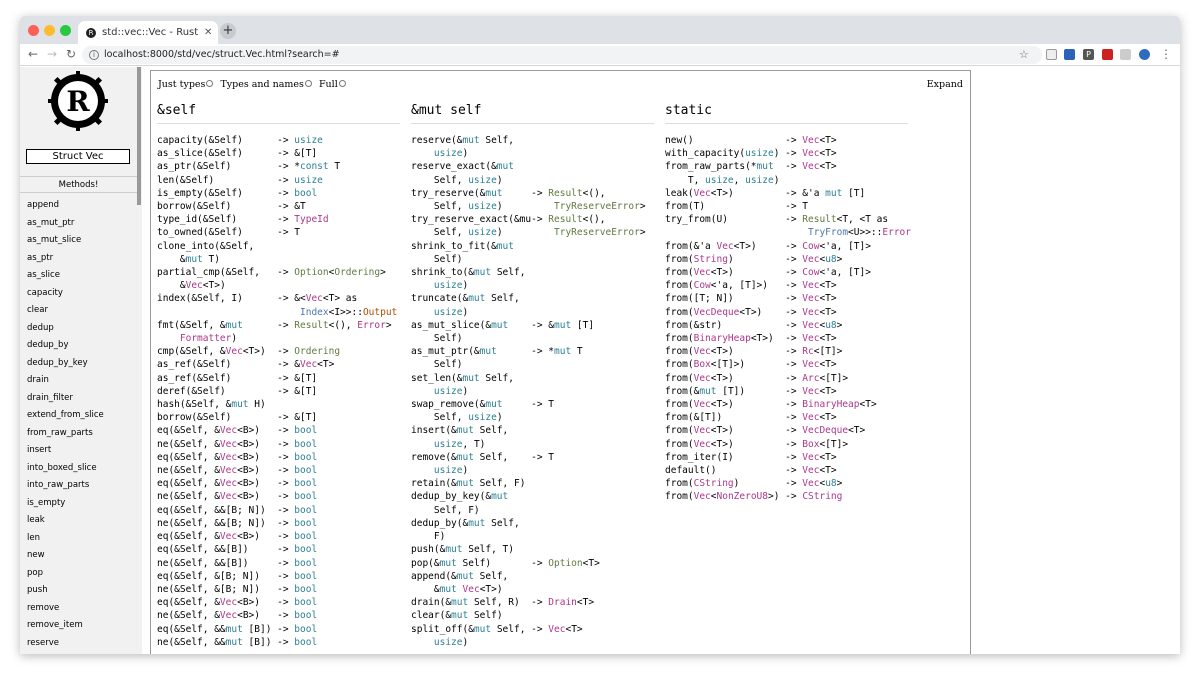  I want to click on rust-logo-icon: R, so click(78, 101).